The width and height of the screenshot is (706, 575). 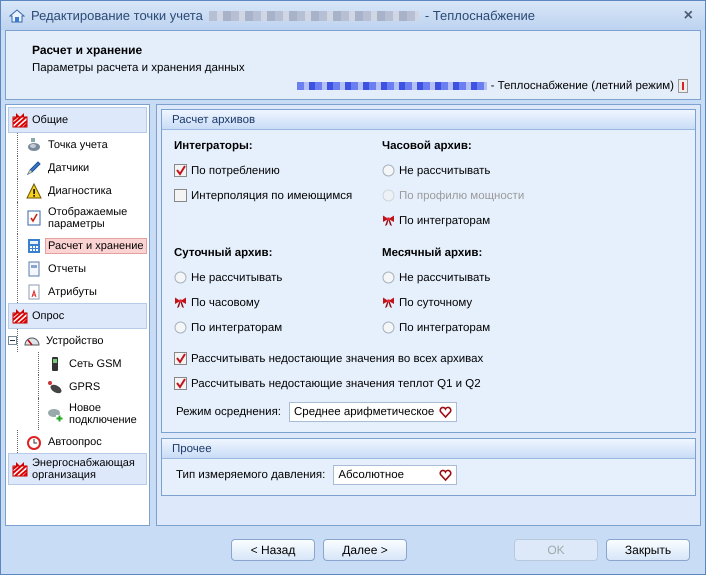 What do you see at coordinates (96, 168) in the screenshot?
I see `sidebar-item: Датчики` at bounding box center [96, 168].